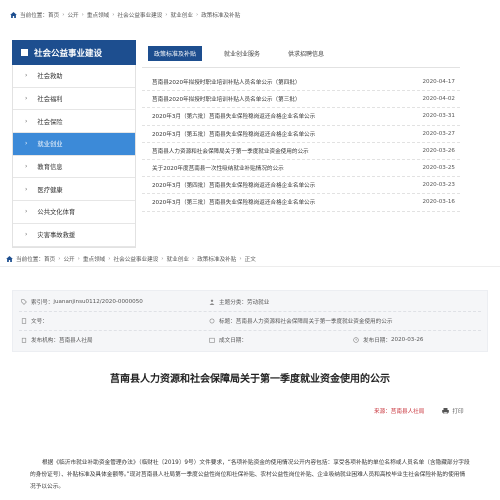 This screenshot has height=500, width=500. What do you see at coordinates (438, 185) in the screenshot?
I see `list-item-date: 2020-03-23` at bounding box center [438, 185].